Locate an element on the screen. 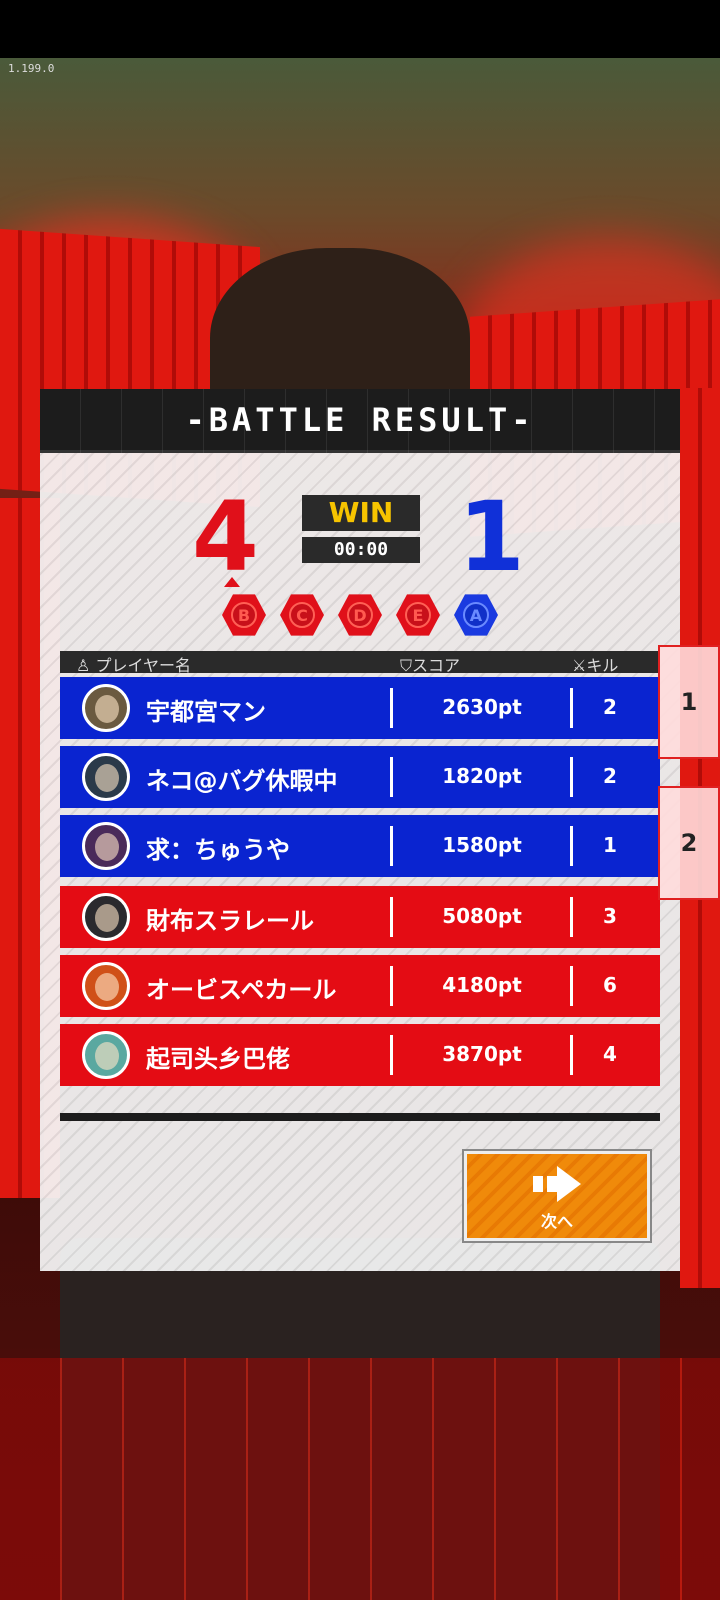  player-kills: 4 is located at coordinates (610, 1054).